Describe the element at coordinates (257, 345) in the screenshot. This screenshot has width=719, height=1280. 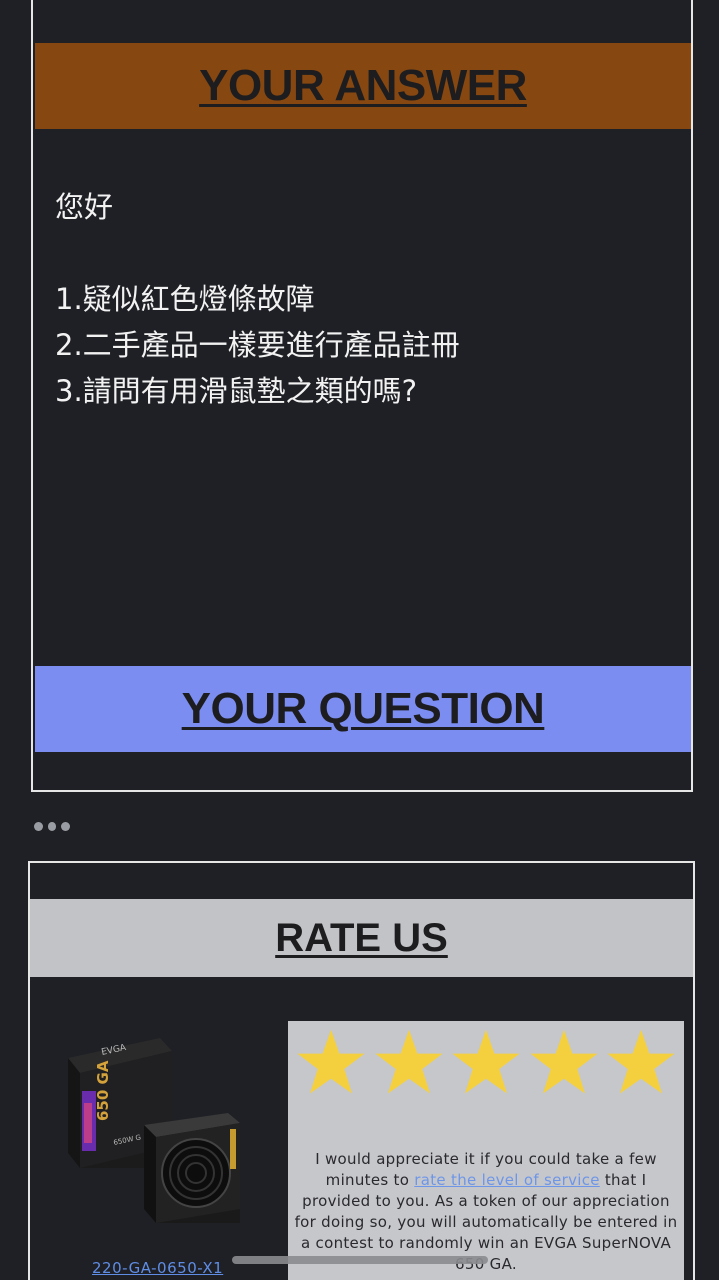
I see `answer-line-2: 2.二手產品一樣要進行產品註冊` at that location.